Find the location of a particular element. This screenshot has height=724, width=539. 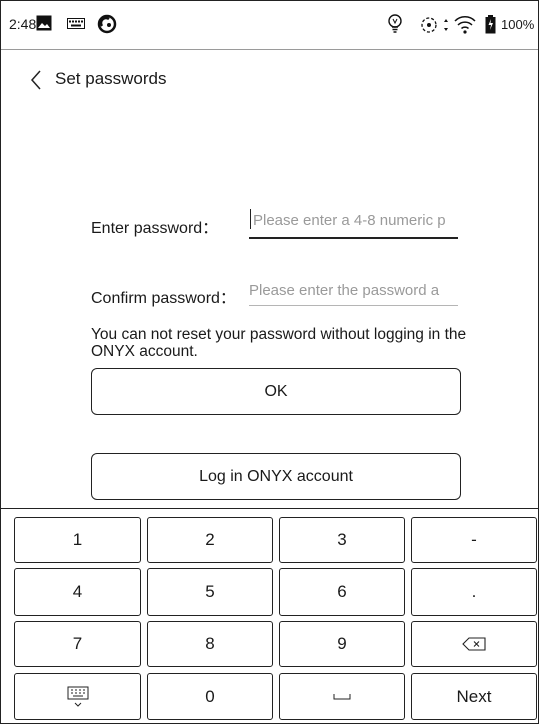

password-label: Enter password： is located at coordinates (155, 228).